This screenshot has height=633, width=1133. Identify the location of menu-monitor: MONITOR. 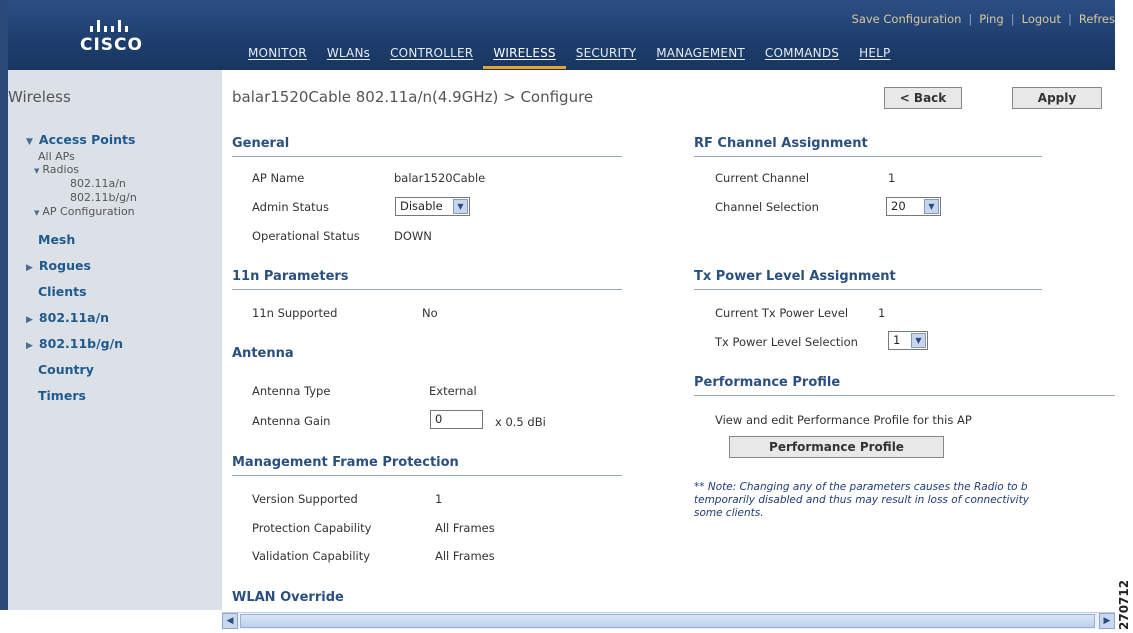
(277, 57).